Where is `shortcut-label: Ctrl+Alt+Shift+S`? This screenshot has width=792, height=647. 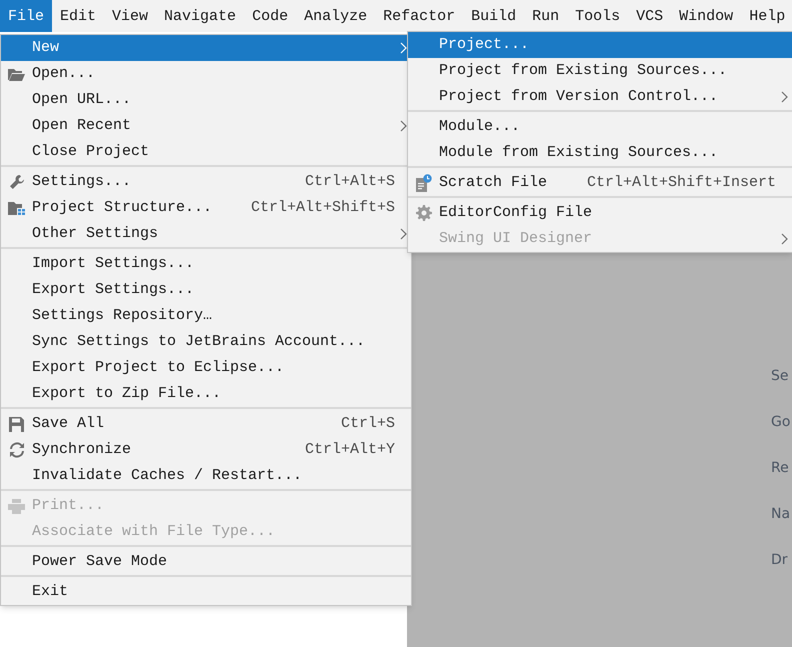
shortcut-label: Ctrl+Alt+Shift+S is located at coordinates (322, 208).